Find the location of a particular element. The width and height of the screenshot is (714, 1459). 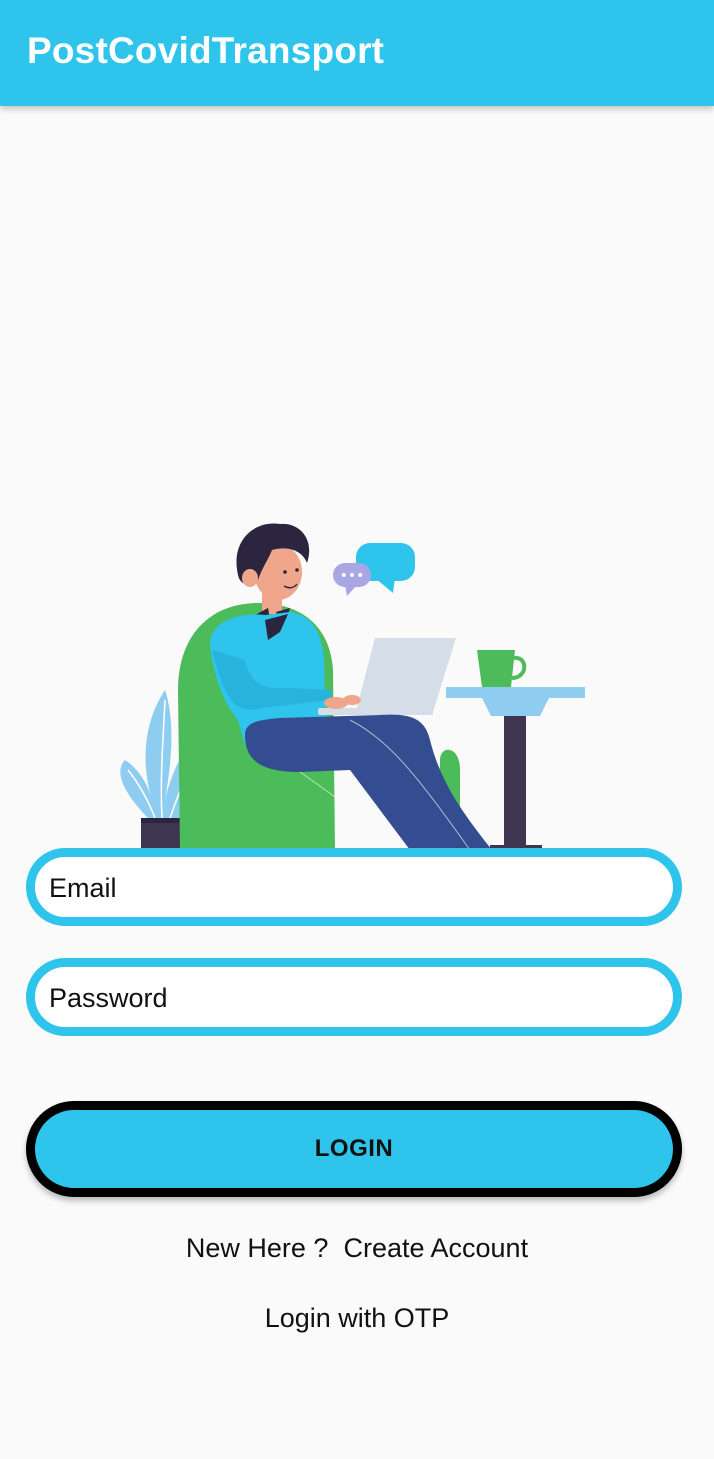

create-account-link: Create Account is located at coordinates (435, 1248).